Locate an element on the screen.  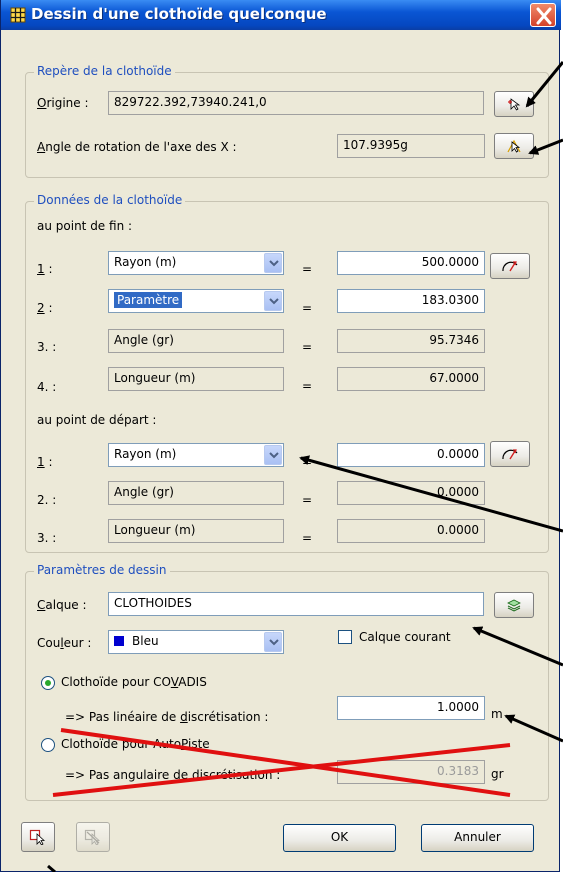
fin-row-4-label: 4. : is located at coordinates (47, 387).